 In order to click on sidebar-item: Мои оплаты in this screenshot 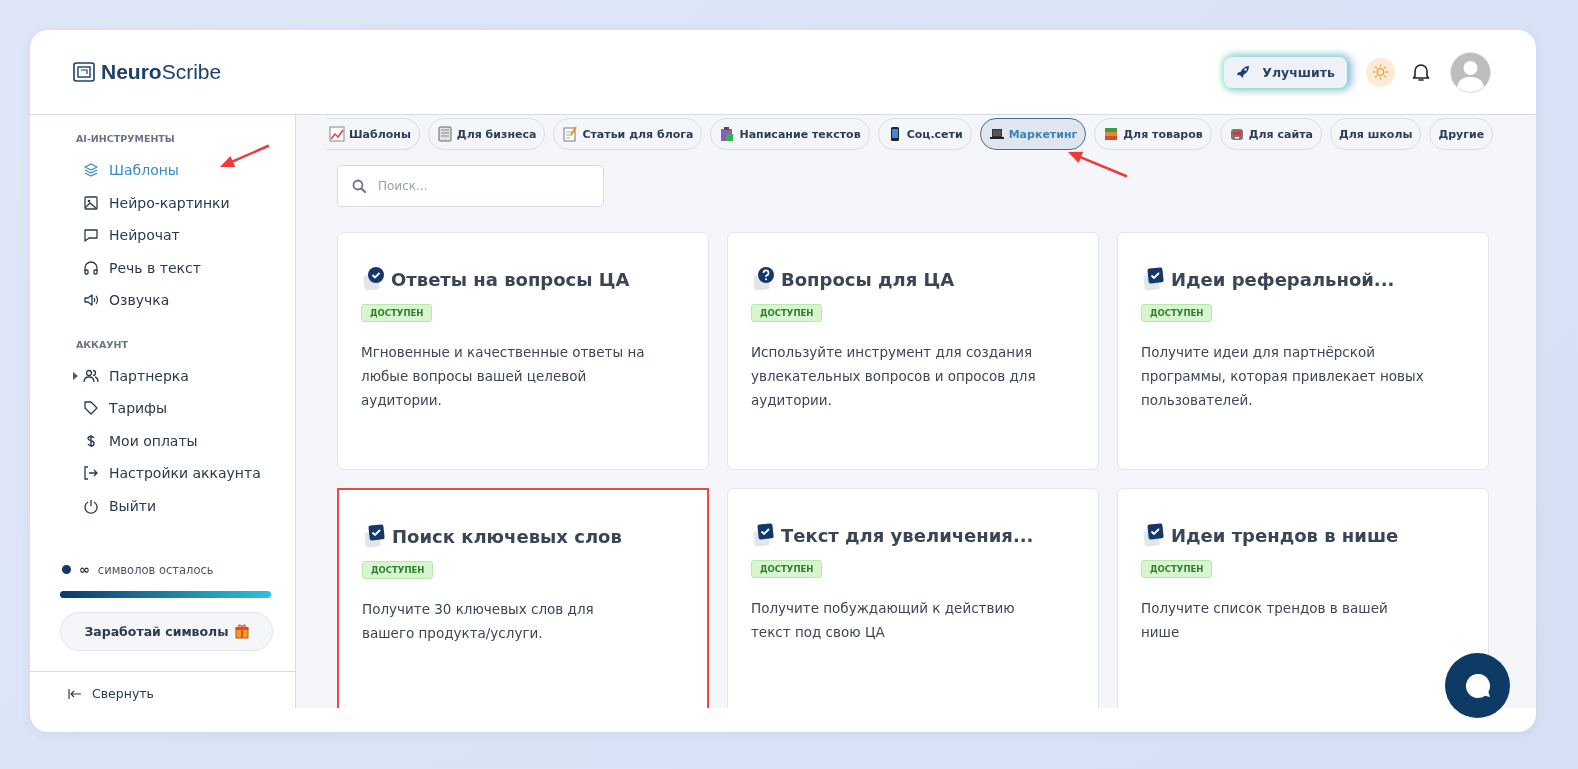, I will do `click(114, 440)`.